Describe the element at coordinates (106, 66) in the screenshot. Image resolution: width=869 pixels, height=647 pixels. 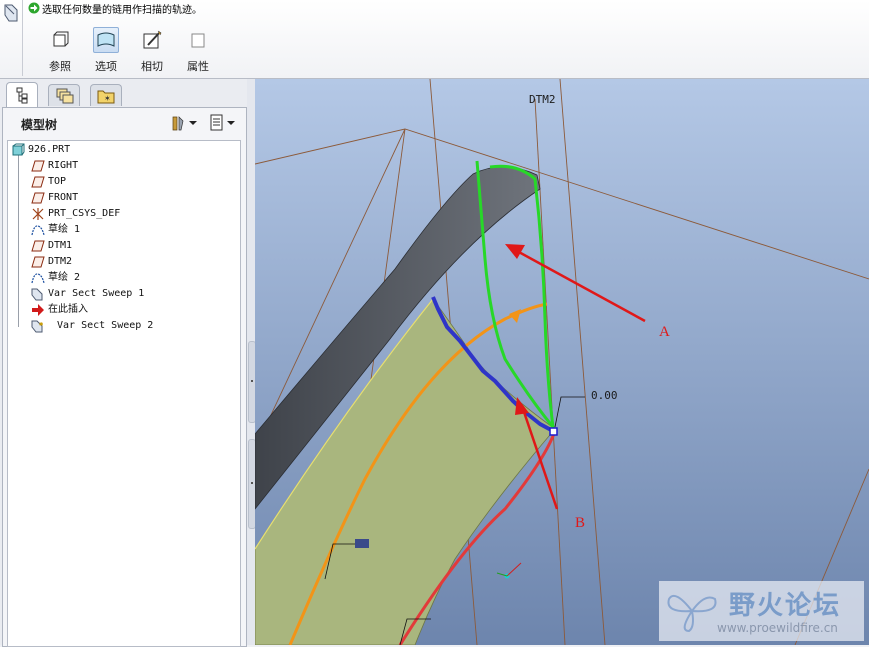
I see `tab-options-label: 选项` at that location.